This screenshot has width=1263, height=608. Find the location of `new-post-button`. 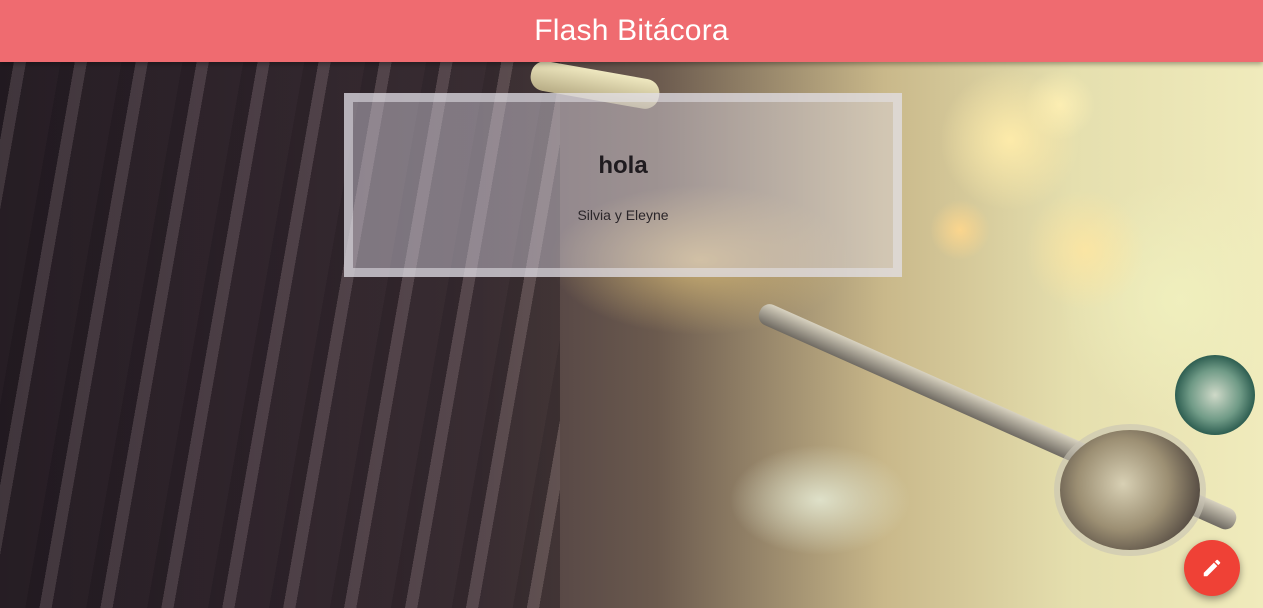

new-post-button is located at coordinates (1212, 568).